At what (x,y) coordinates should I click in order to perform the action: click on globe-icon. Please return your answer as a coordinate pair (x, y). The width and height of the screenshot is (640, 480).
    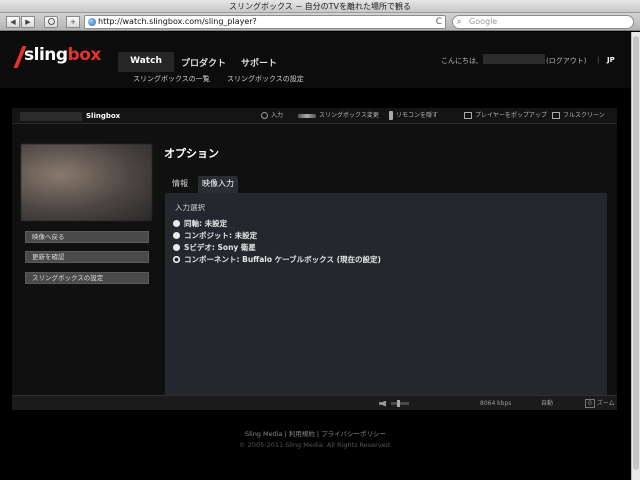
    Looking at the image, I should click on (92, 22).